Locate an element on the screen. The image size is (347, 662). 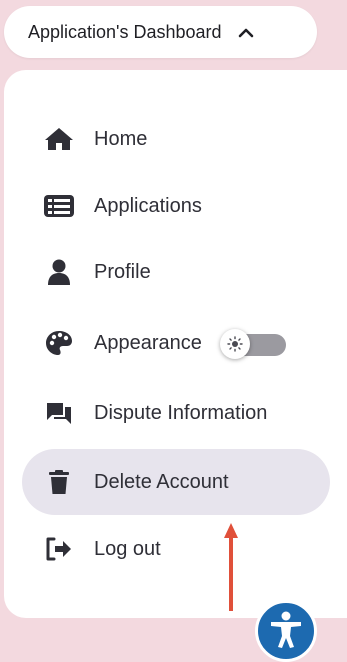
nav-item-dispute-information: Dispute Information is located at coordinates (176, 413).